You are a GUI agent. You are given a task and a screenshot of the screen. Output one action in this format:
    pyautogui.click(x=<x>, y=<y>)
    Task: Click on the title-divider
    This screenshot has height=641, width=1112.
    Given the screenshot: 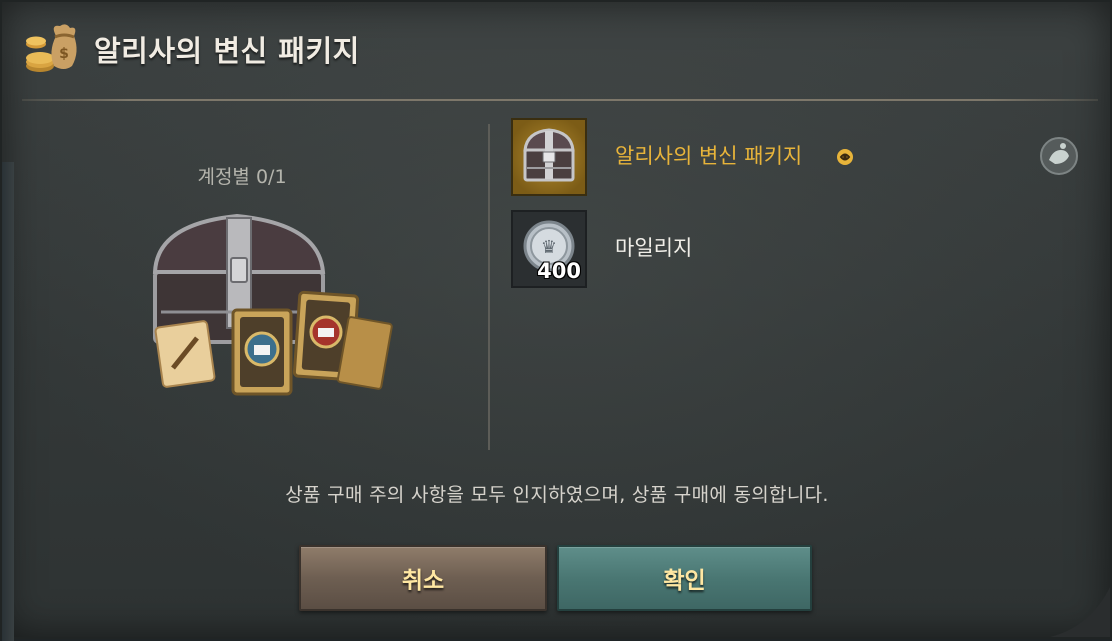 What is the action you would take?
    pyautogui.click(x=560, y=100)
    